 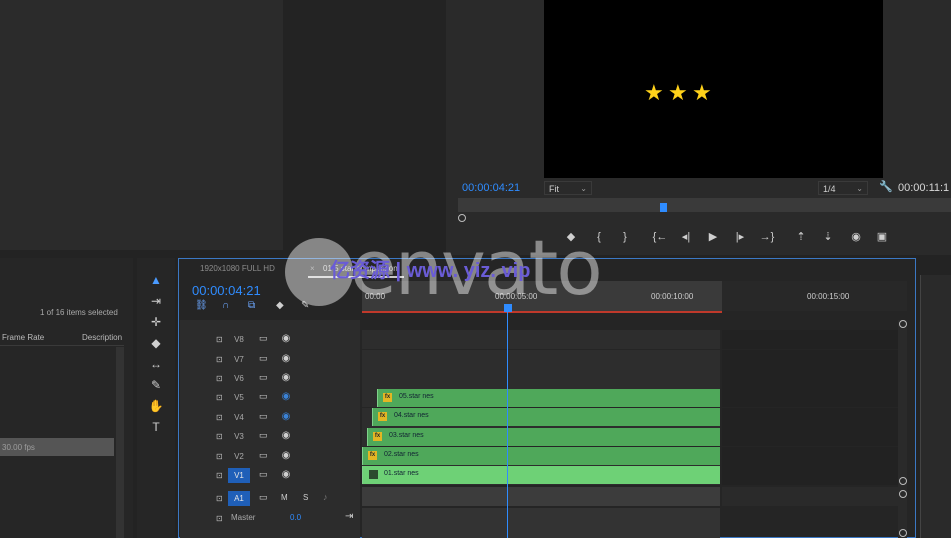 I want to click on program-time-ruler, so click(x=704, y=205).